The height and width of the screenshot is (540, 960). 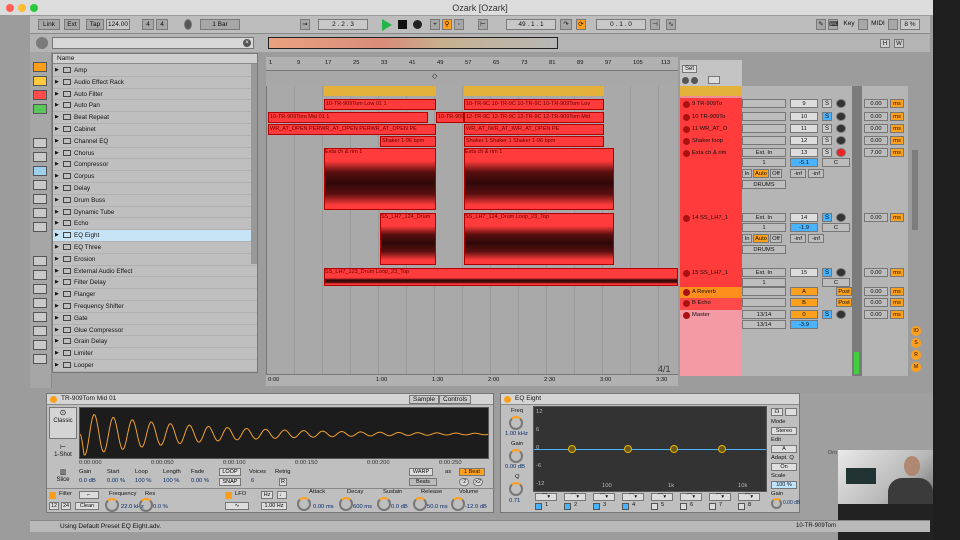 What do you see at coordinates (155, 177) in the screenshot?
I see `browser-item: ▶ Corpus` at bounding box center [155, 177].